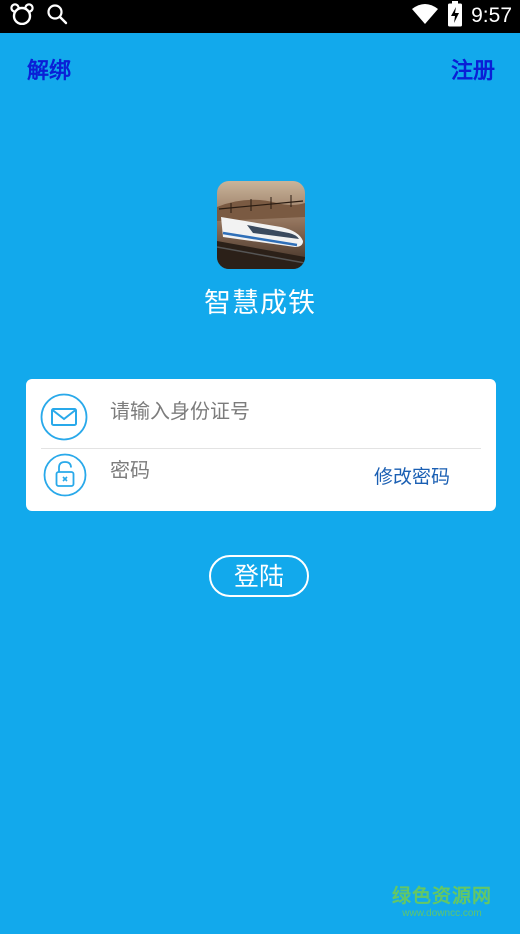  I want to click on watermark: 绿色资源网 www.downcc.com, so click(442, 900).